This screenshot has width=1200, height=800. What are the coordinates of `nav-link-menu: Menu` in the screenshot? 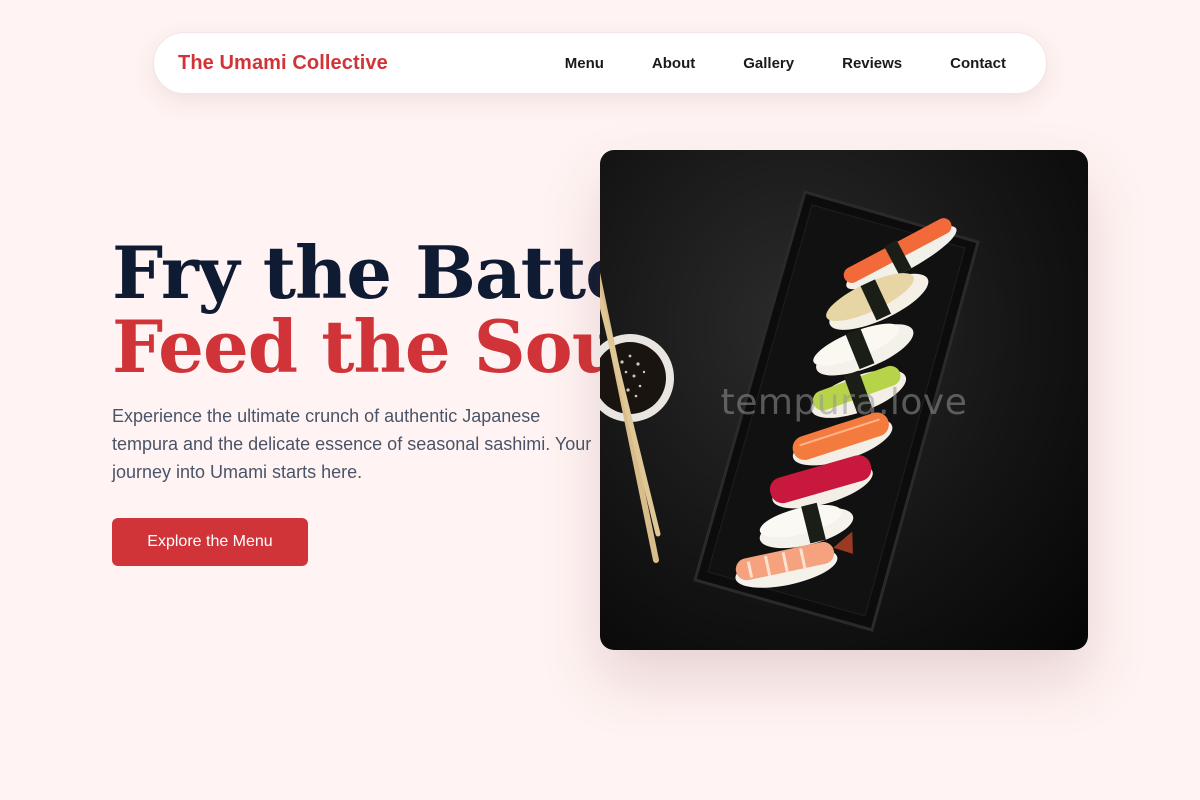 It's located at (584, 63).